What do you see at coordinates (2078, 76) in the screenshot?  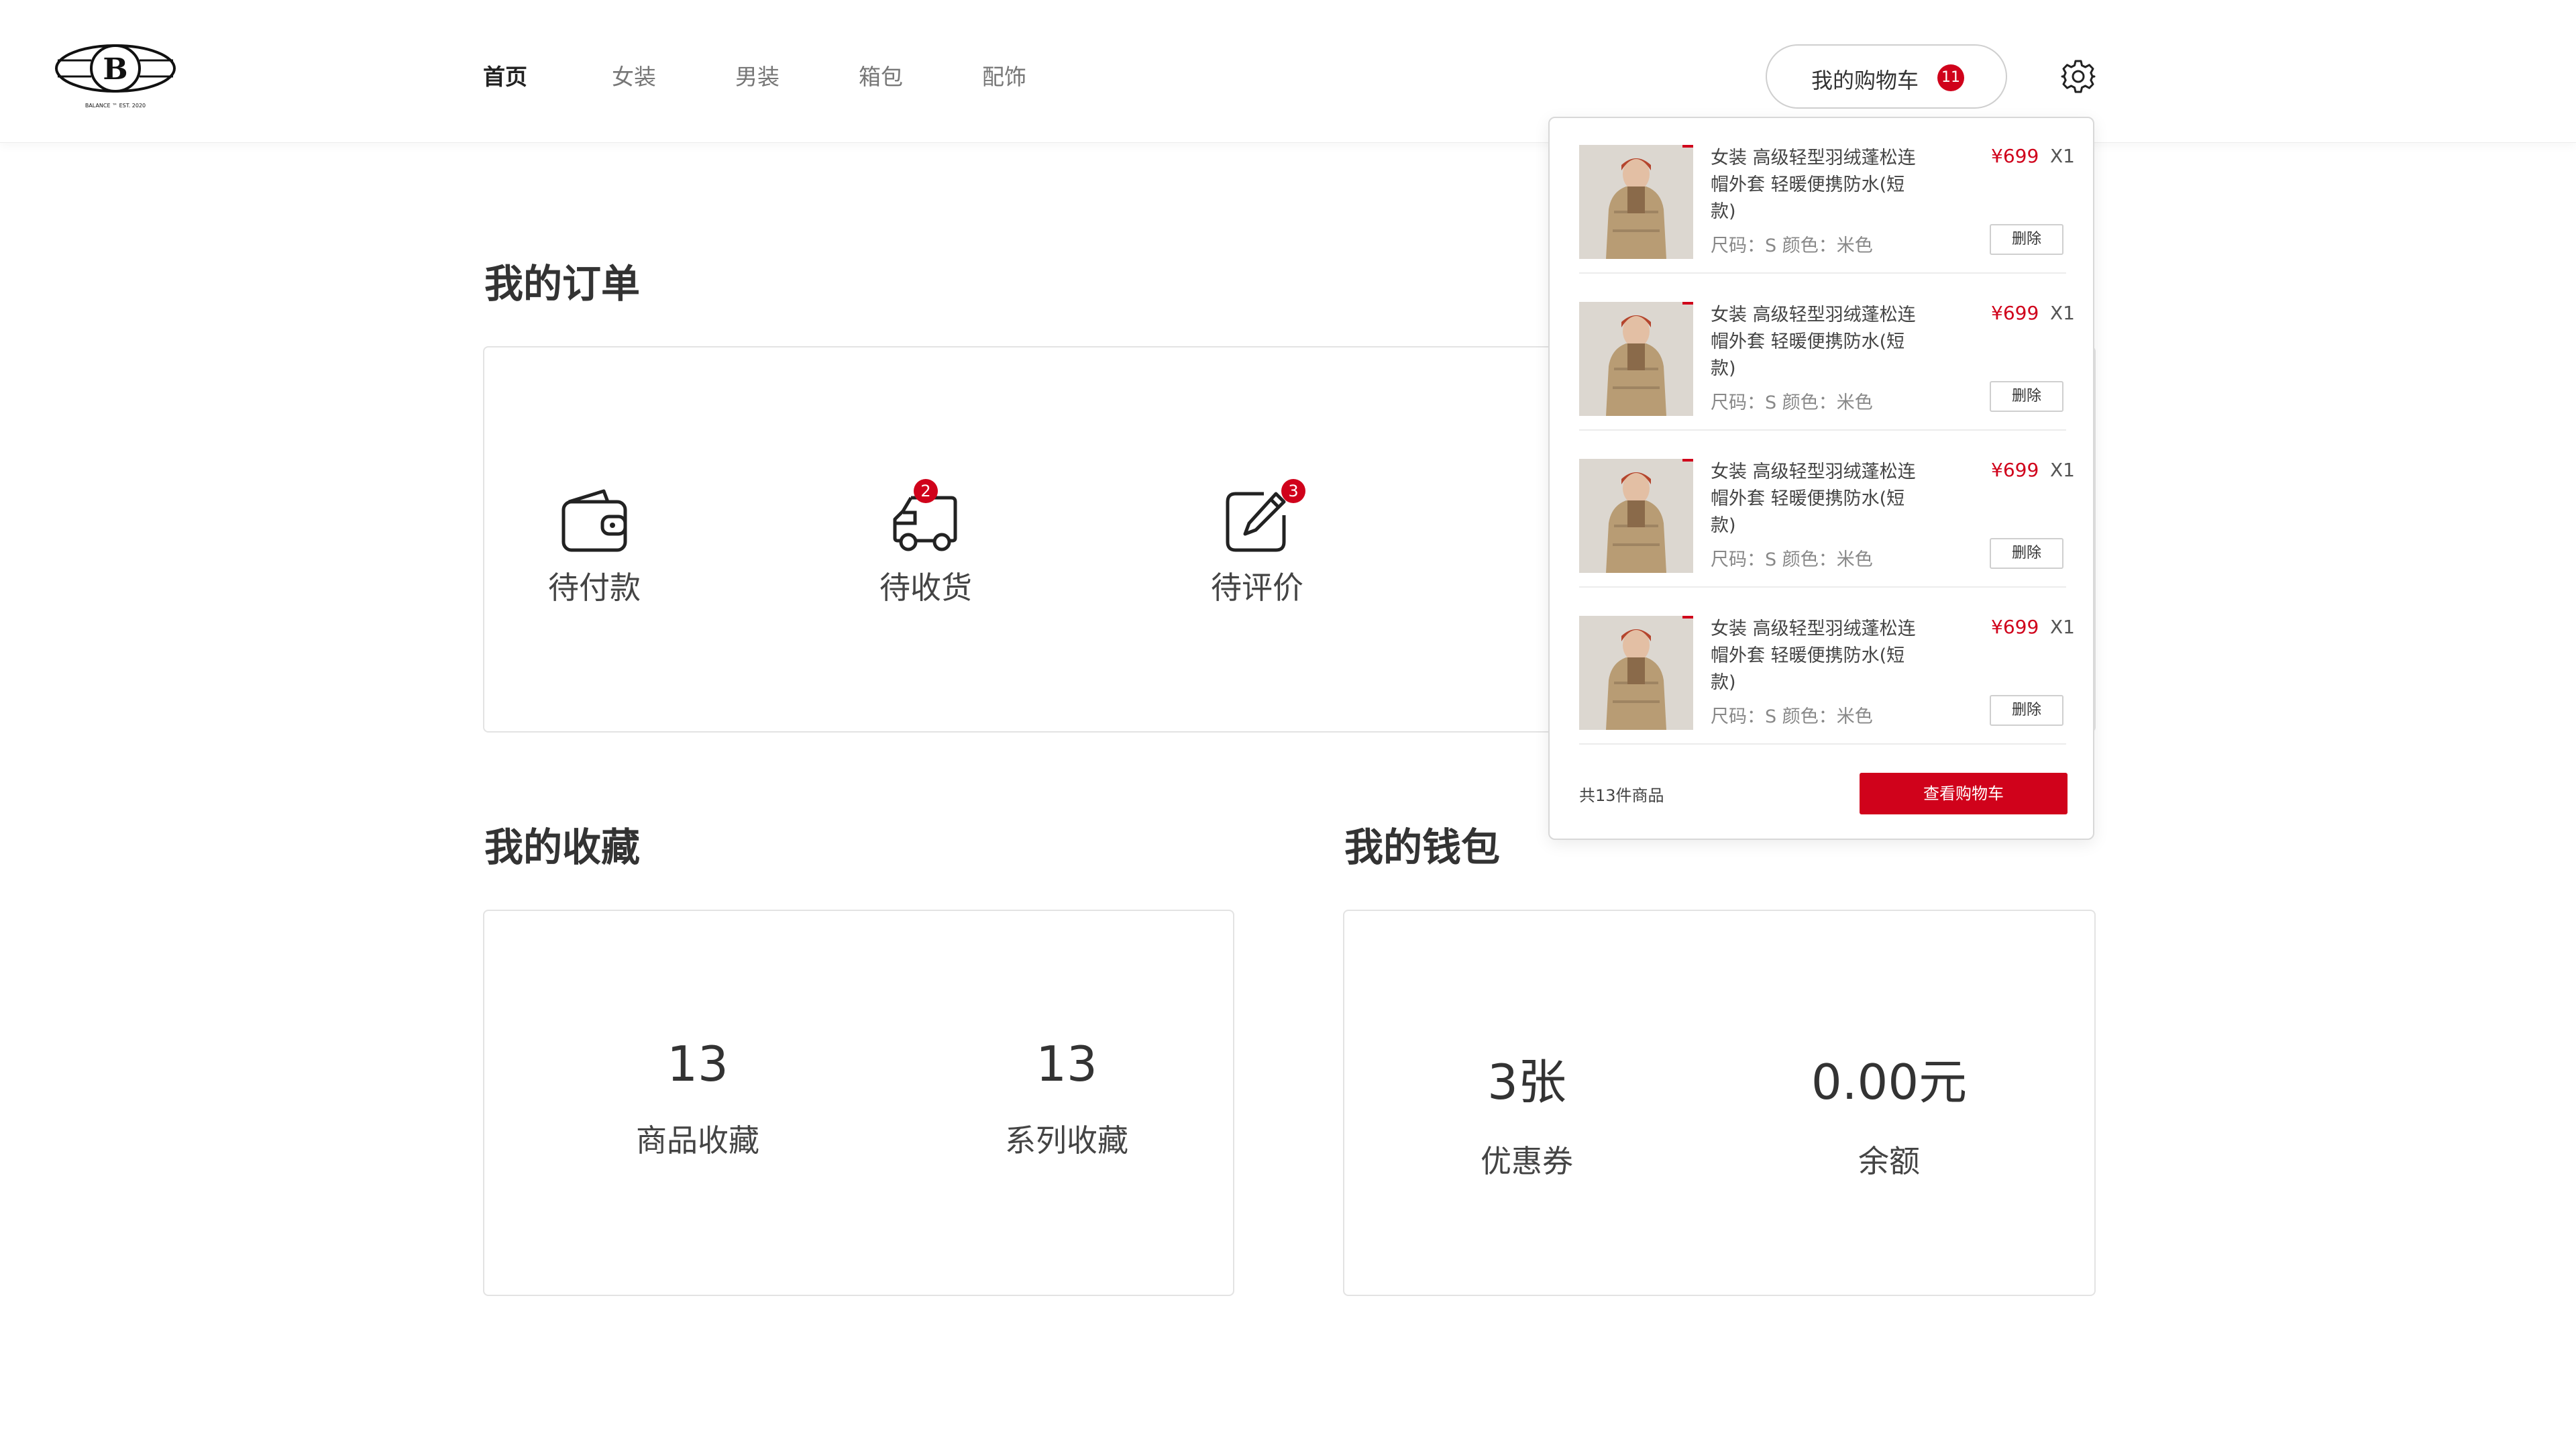 I see `gear-icon` at bounding box center [2078, 76].